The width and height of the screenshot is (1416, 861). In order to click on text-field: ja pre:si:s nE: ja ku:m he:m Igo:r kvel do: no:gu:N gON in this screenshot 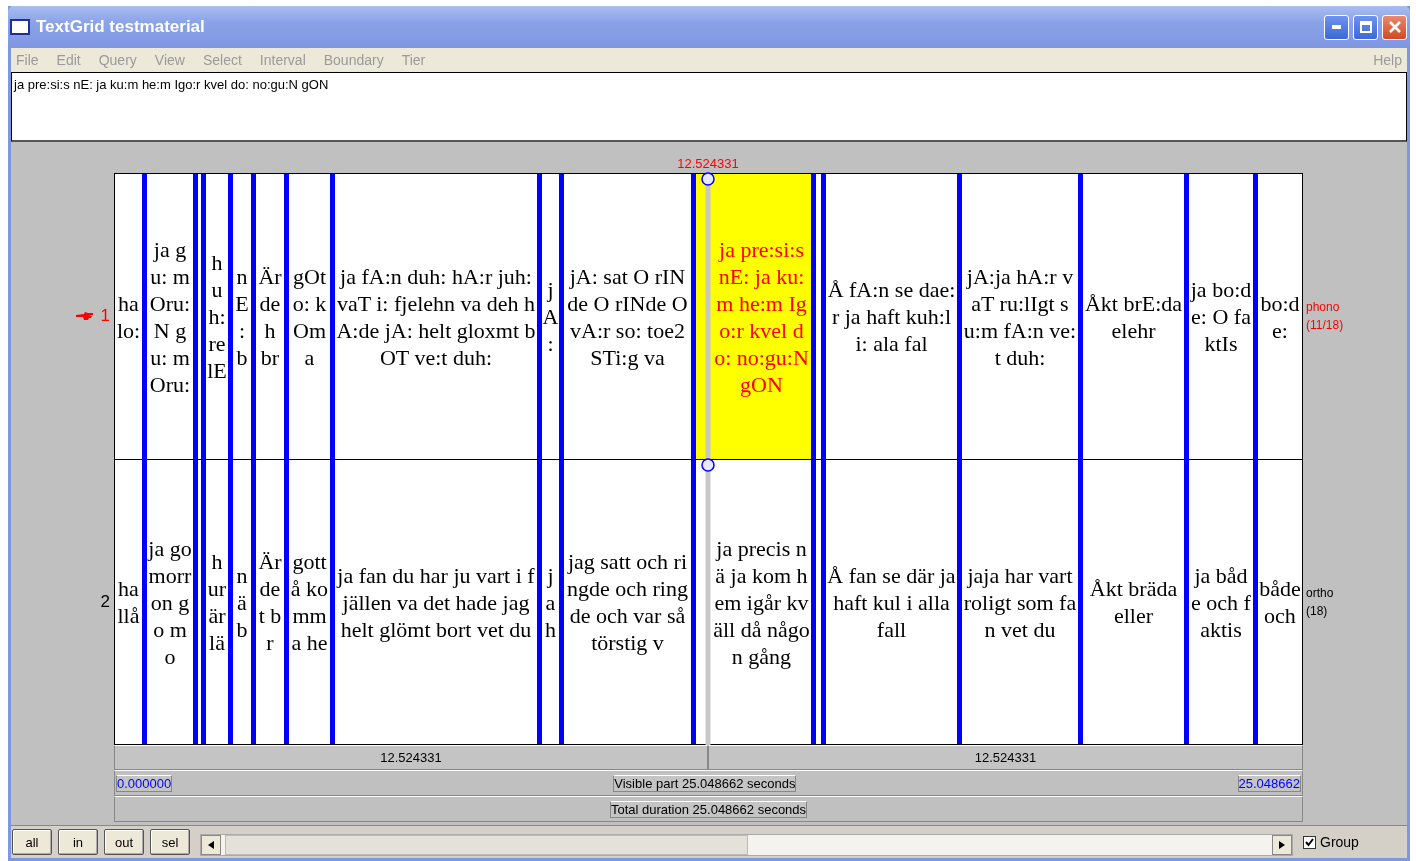, I will do `click(709, 107)`.